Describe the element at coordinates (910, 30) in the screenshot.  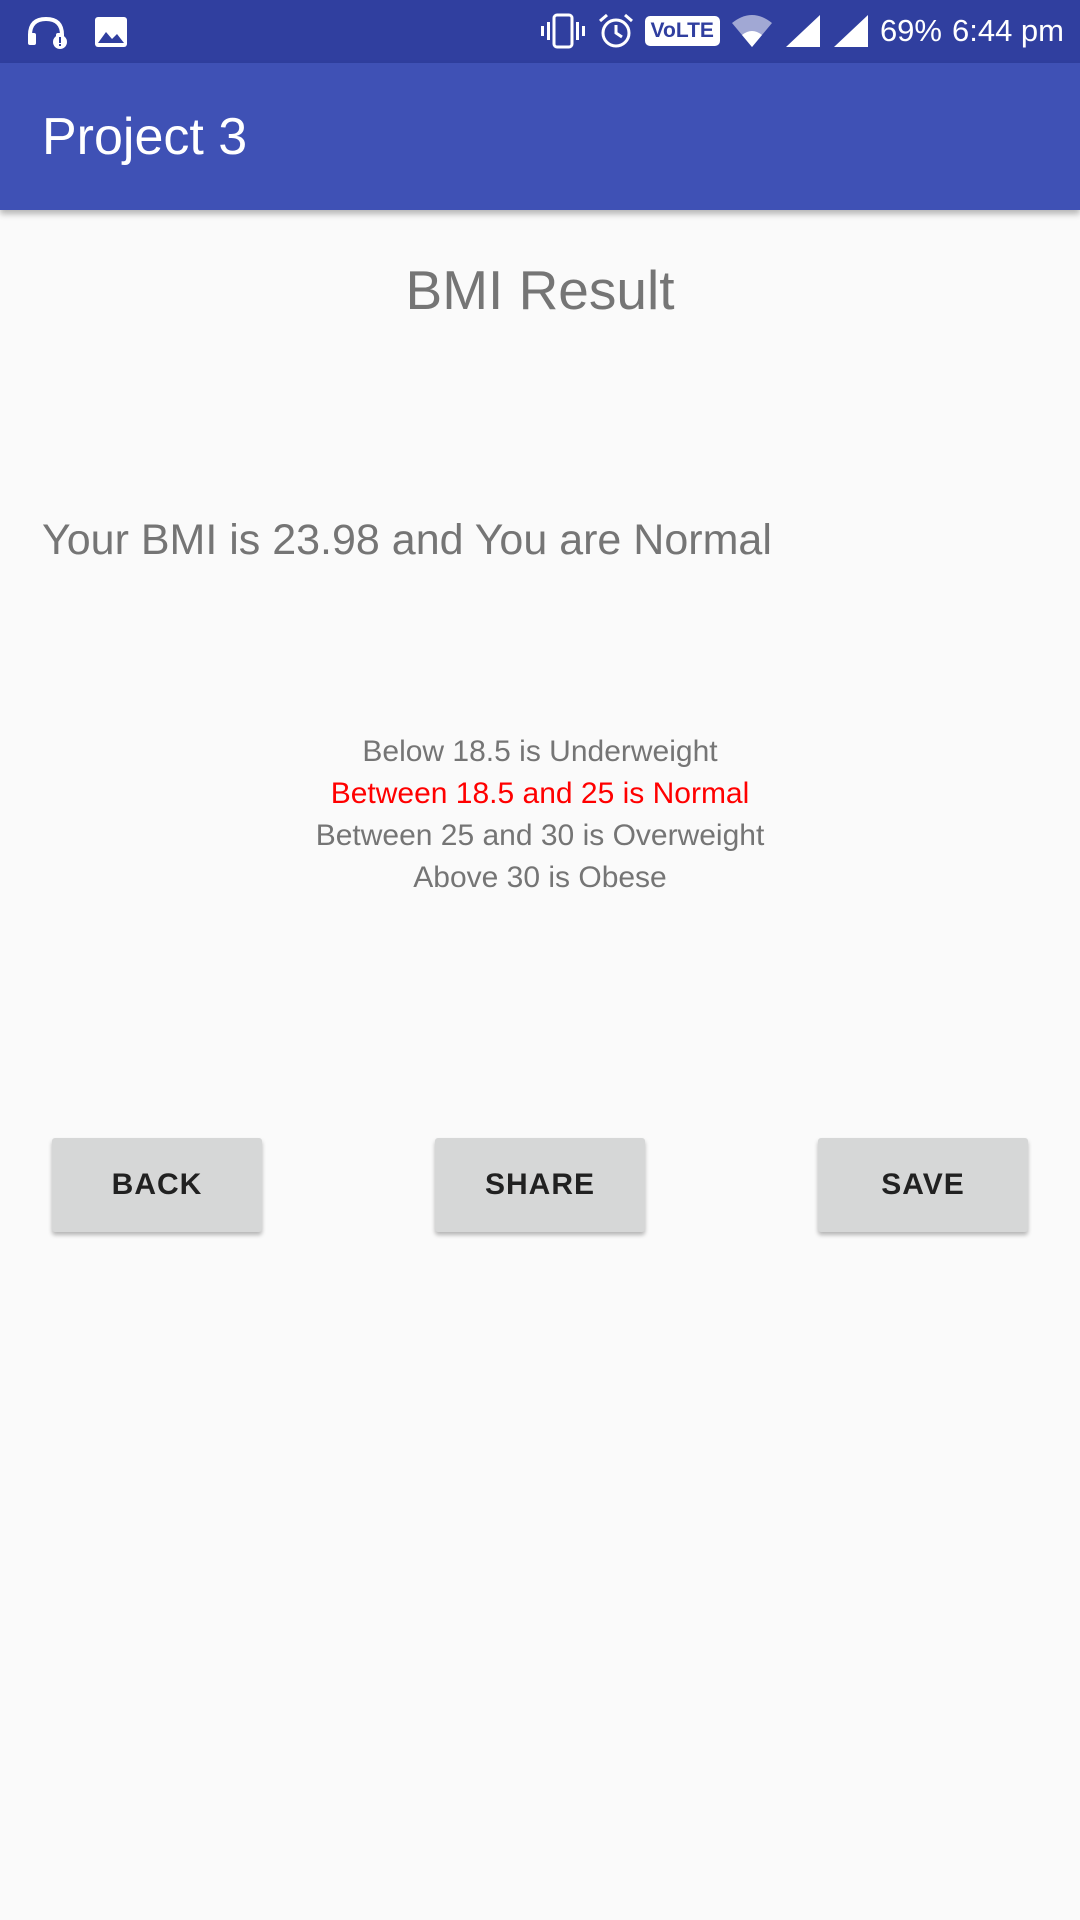
I see `battery-percentage: 69%` at that location.